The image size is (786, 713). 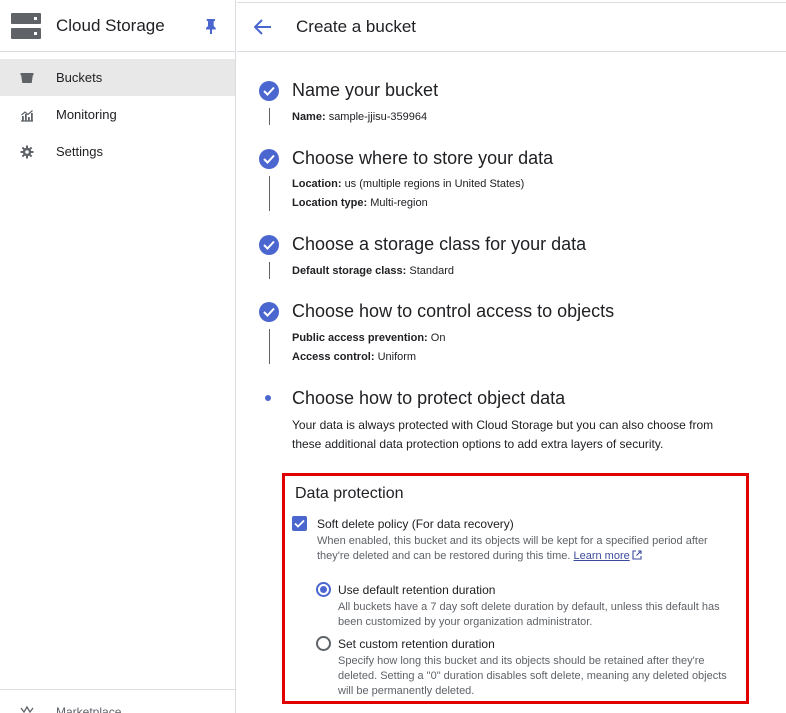 I want to click on bucket-icon, so click(x=27, y=78).